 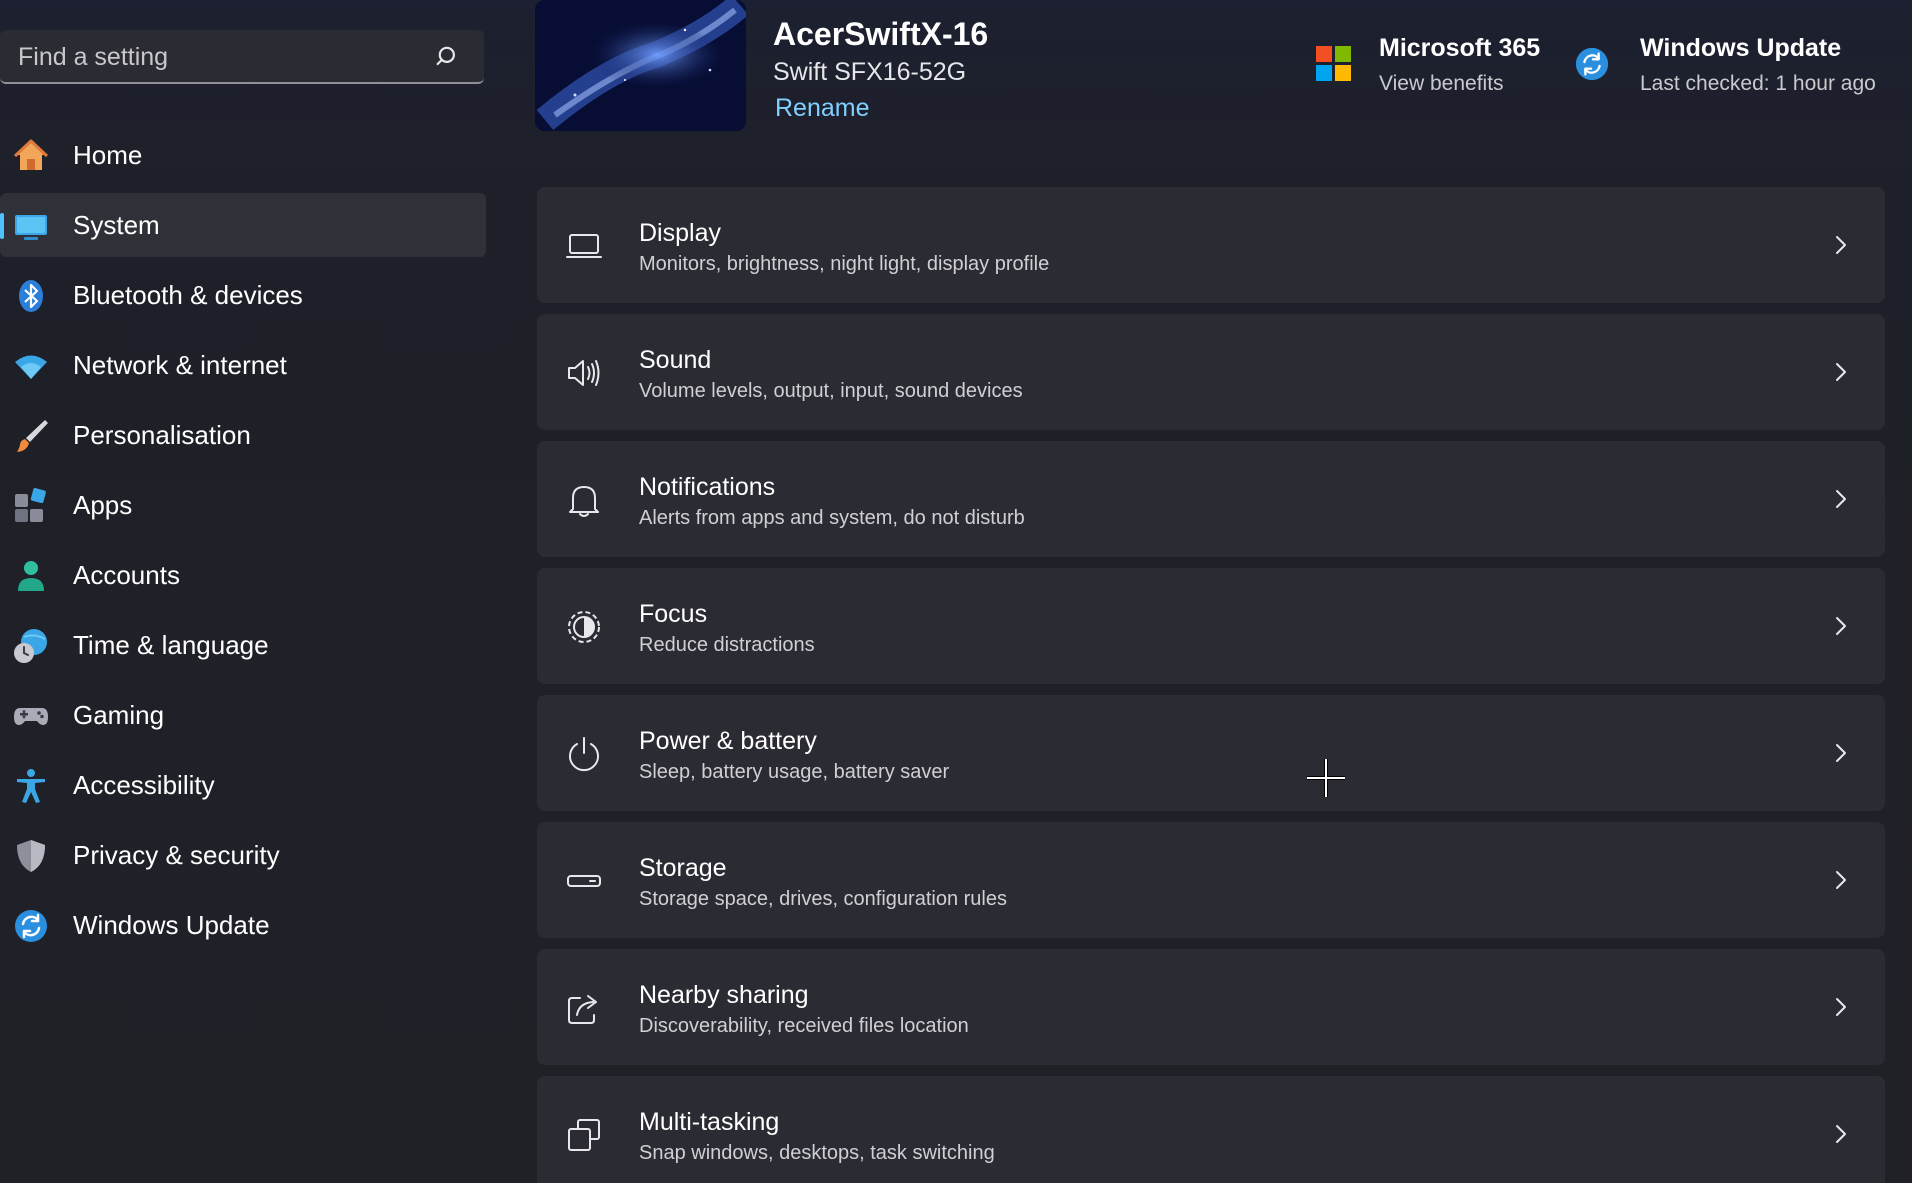 What do you see at coordinates (218, 57) in the screenshot?
I see `search-input` at bounding box center [218, 57].